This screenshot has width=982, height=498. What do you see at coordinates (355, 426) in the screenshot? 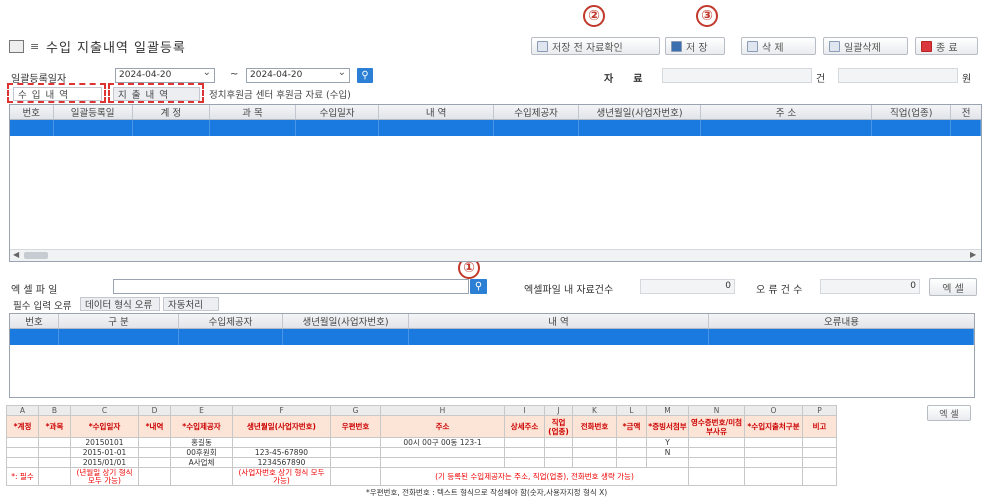
I see `excel-header-cell: 우편번호` at bounding box center [355, 426].